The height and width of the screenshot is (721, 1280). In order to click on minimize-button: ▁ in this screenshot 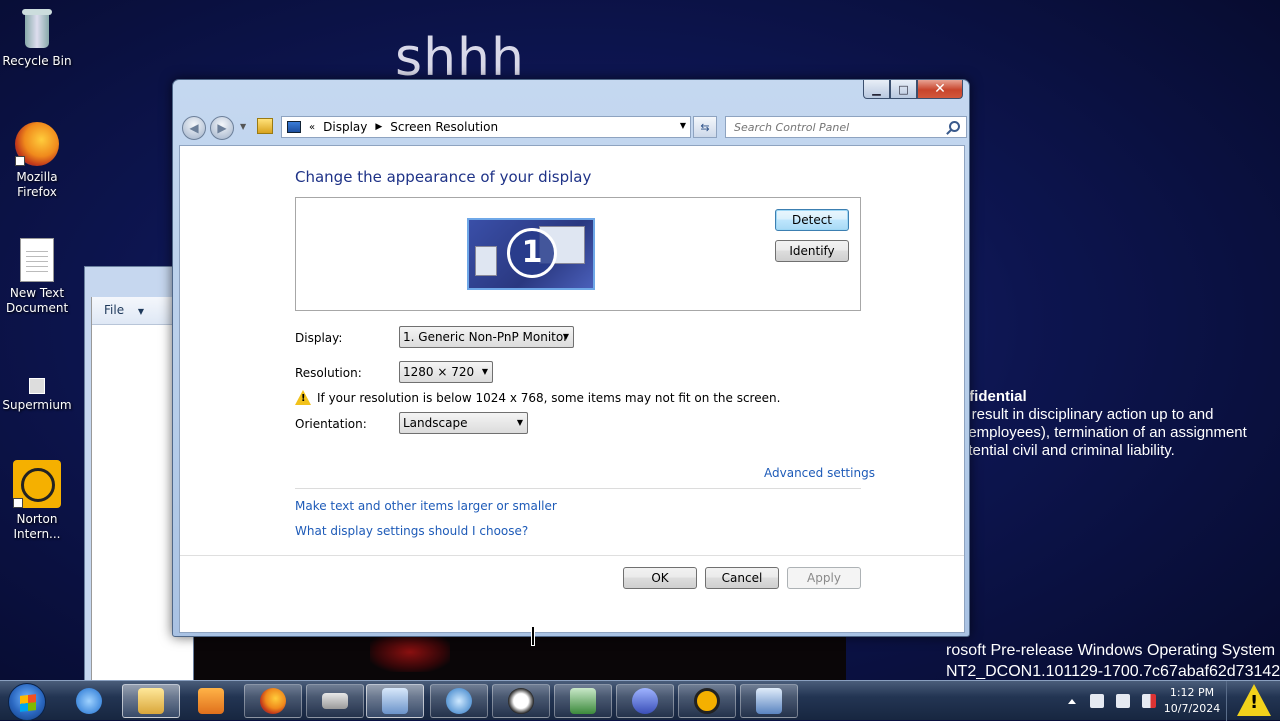, I will do `click(876, 89)`.